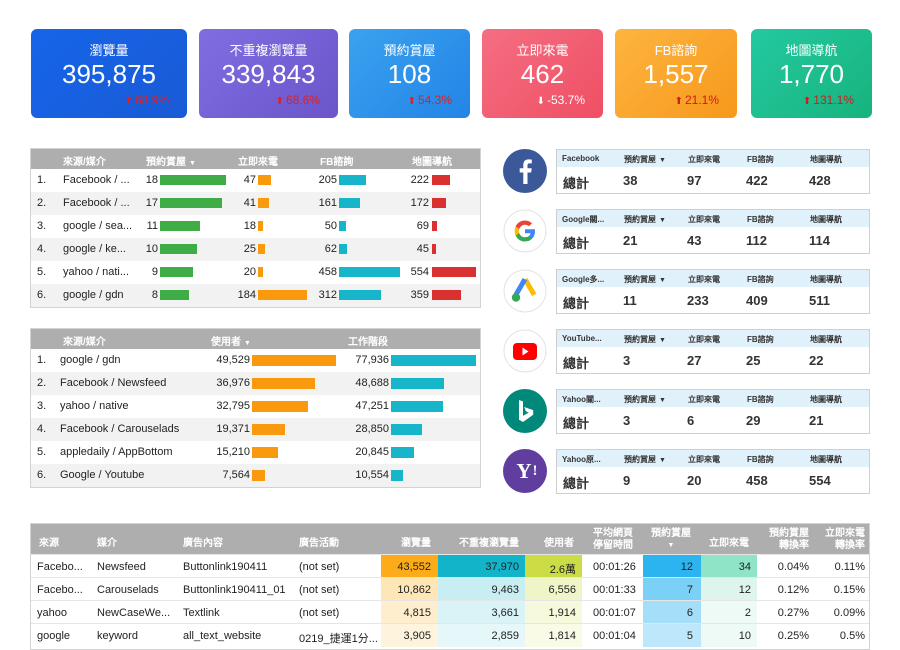 The image size is (900, 650). I want to click on col-pageviews: 瀏覽量, so click(416, 541).